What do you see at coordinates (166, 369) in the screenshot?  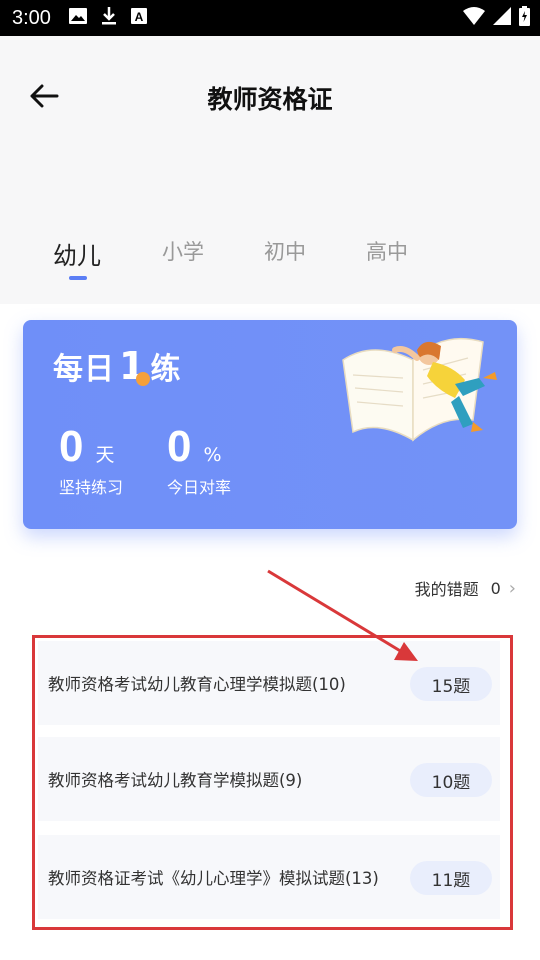 I see `title-post: 练` at bounding box center [166, 369].